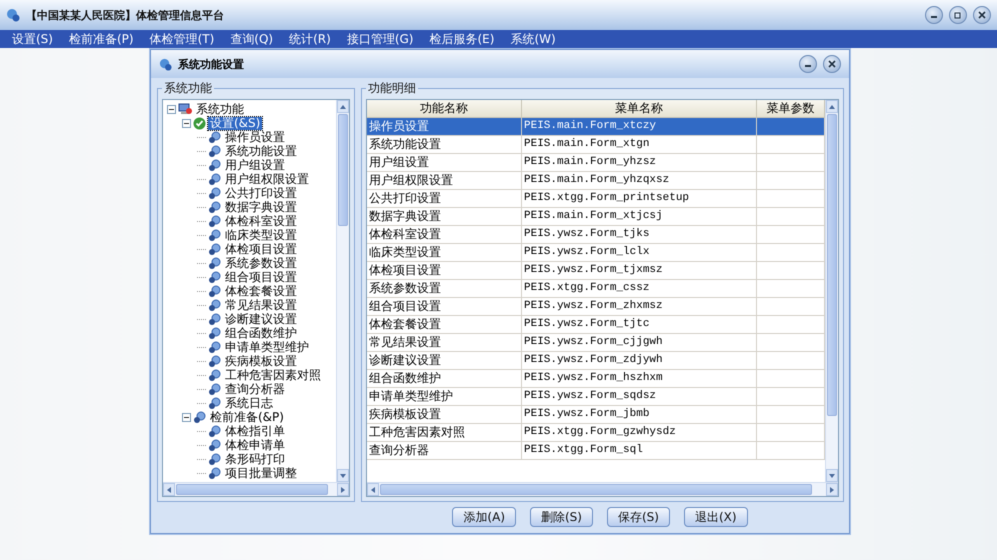 This screenshot has width=997, height=560. Describe the element at coordinates (639, 343) in the screenshot. I see `table-cell: PEIS.ywsz.Form_cjjgwh` at that location.